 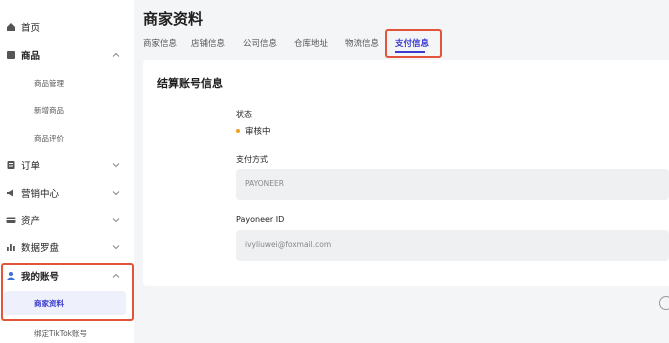 What do you see at coordinates (258, 132) in the screenshot?
I see `status-value: 审核中` at bounding box center [258, 132].